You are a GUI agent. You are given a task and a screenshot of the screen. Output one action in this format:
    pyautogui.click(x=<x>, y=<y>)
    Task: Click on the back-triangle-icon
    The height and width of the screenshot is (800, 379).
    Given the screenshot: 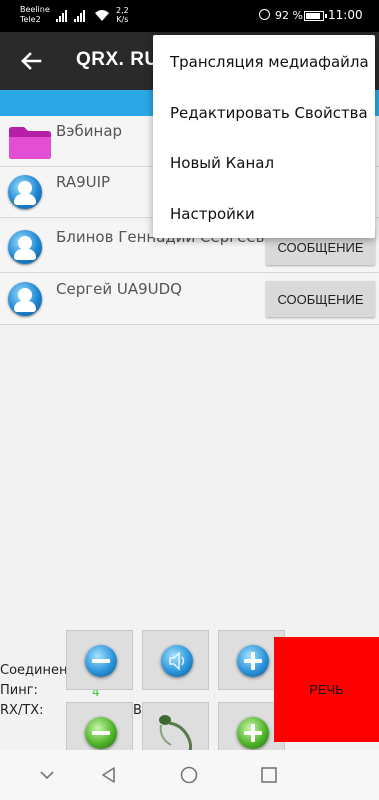 What is the action you would take?
    pyautogui.click(x=109, y=775)
    